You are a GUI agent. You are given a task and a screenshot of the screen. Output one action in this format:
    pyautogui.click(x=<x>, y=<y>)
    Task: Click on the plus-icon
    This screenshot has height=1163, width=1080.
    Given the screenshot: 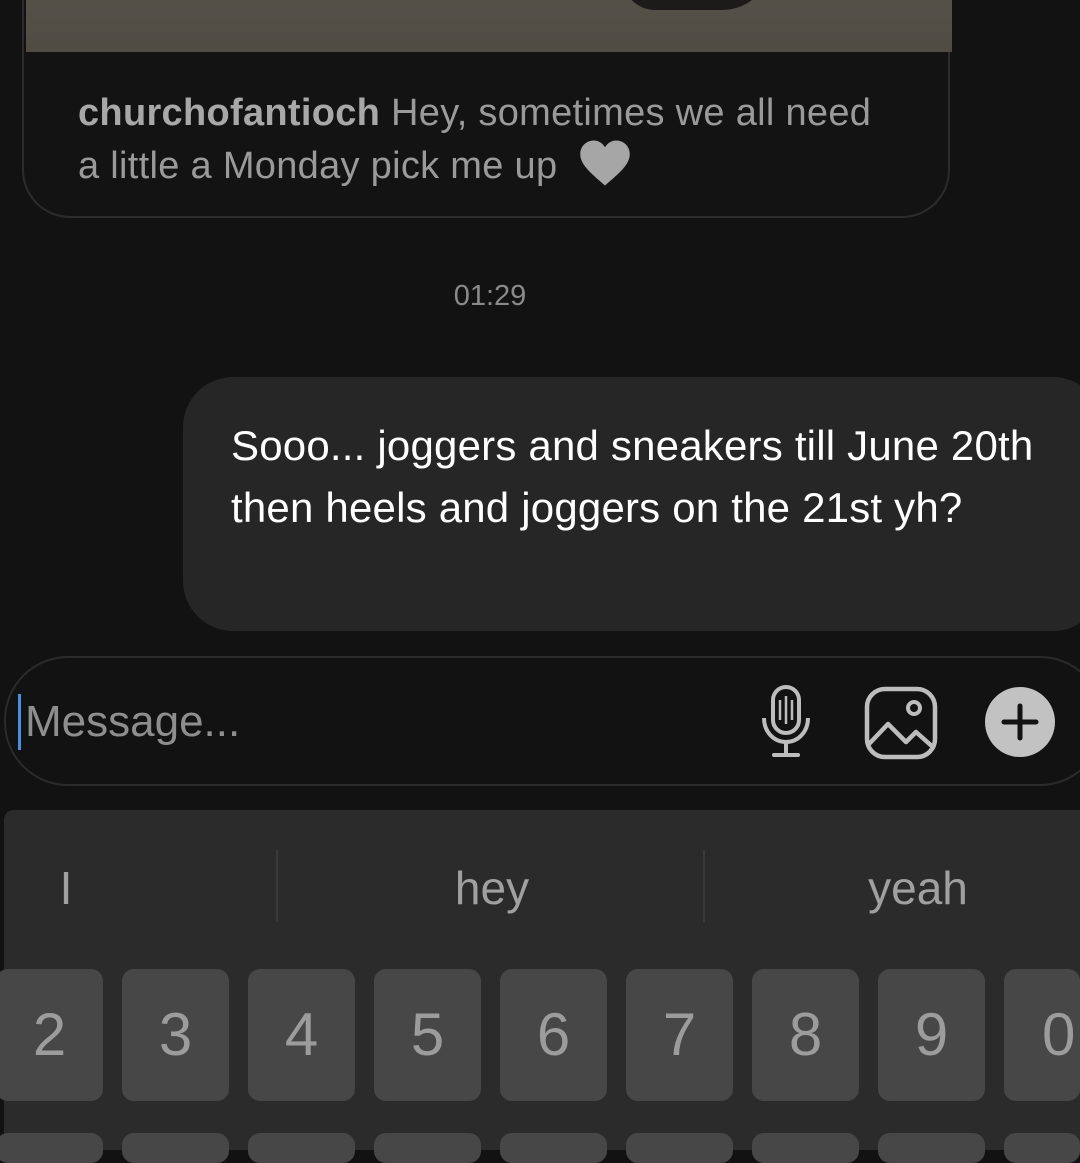 What is the action you would take?
    pyautogui.click(x=1020, y=722)
    